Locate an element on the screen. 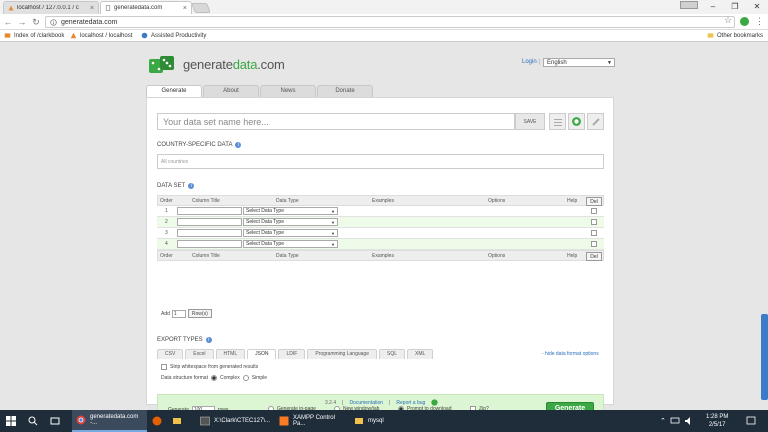 This screenshot has width=768, height=432. login-link: Login | is located at coordinates (531, 62).